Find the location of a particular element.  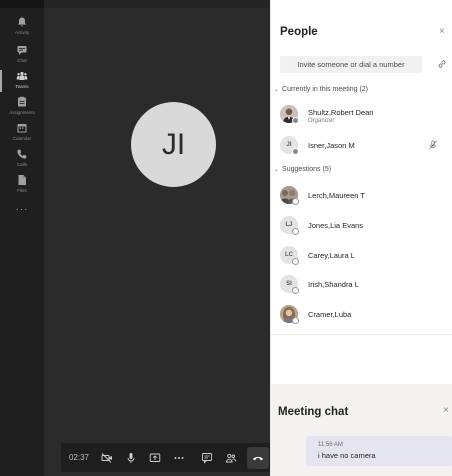

microphone-icon is located at coordinates (131, 457).